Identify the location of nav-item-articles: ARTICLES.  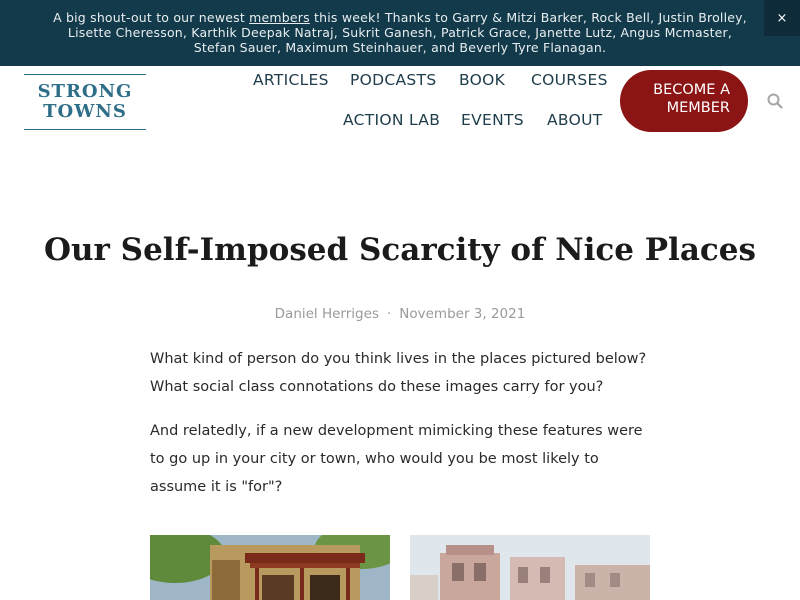
(291, 80).